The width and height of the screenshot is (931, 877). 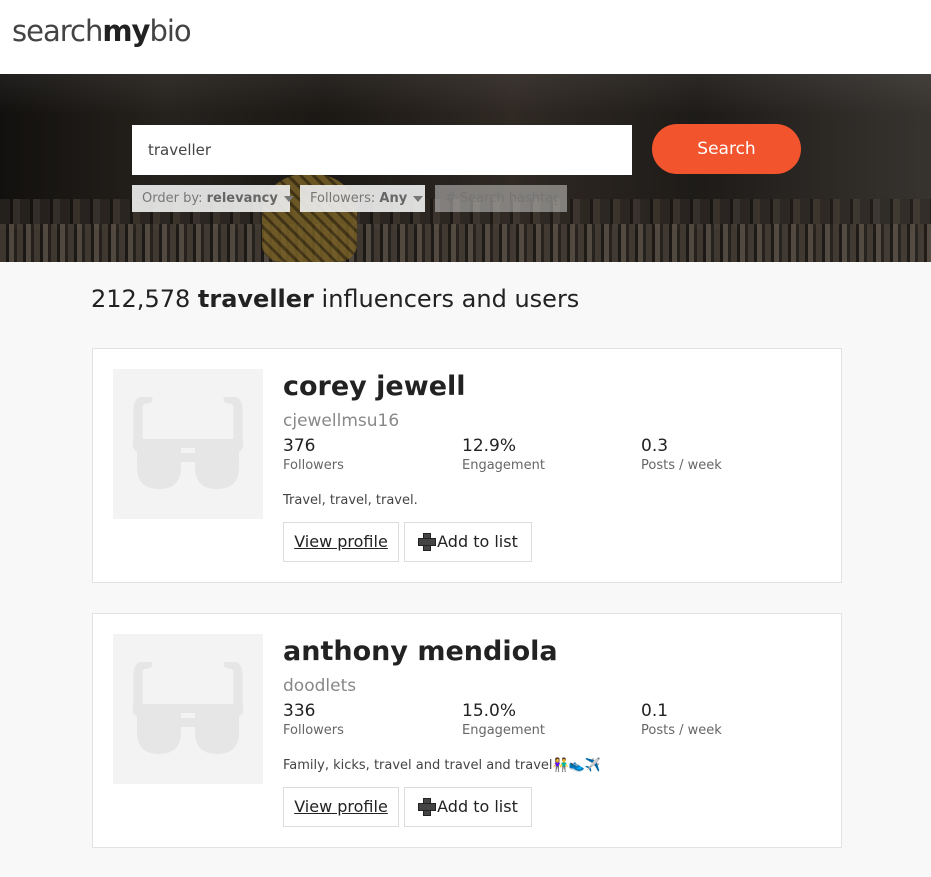 What do you see at coordinates (141, 299) in the screenshot?
I see `results-count: 212,578` at bounding box center [141, 299].